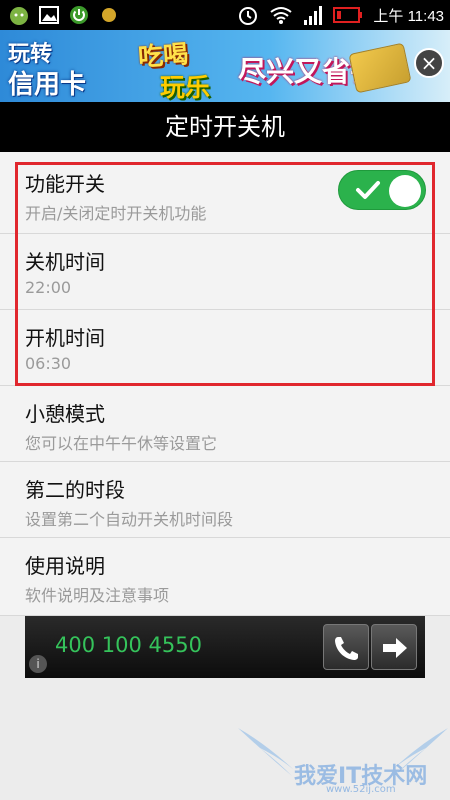 This screenshot has height=800, width=450. Describe the element at coordinates (185, 87) in the screenshot. I see `ad-text-word4: 玩乐` at that location.